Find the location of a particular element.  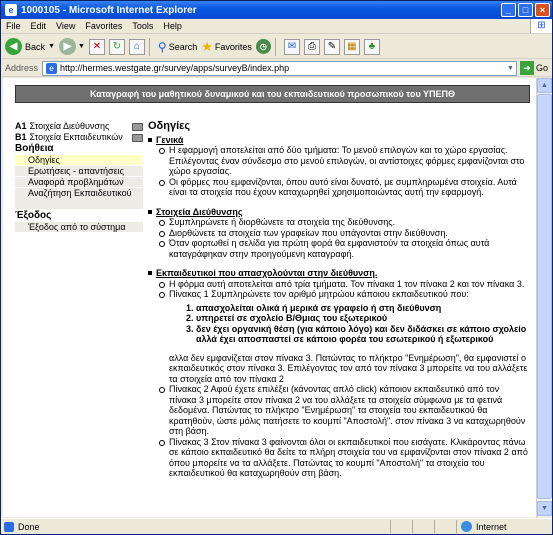

close-button: × is located at coordinates (542, 10).